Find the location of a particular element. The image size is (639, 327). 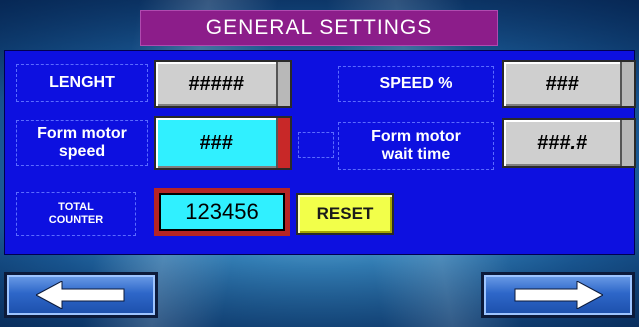

total-counter-value: 123456 is located at coordinates (222, 212).